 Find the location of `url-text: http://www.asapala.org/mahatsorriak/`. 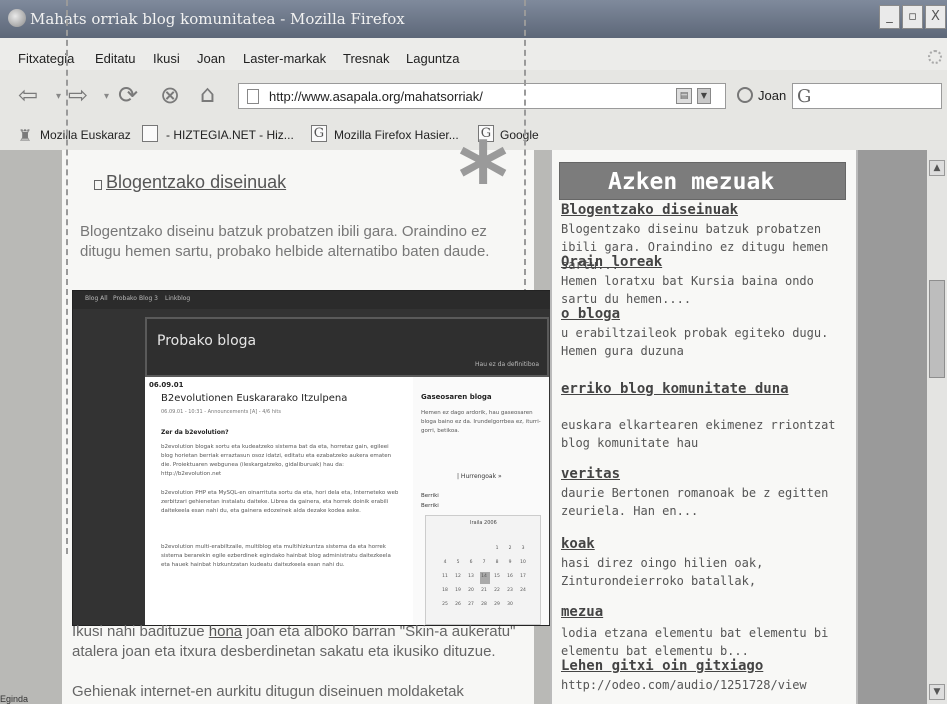

url-text: http://www.asapala.org/mahatsorriak/ is located at coordinates (376, 96).